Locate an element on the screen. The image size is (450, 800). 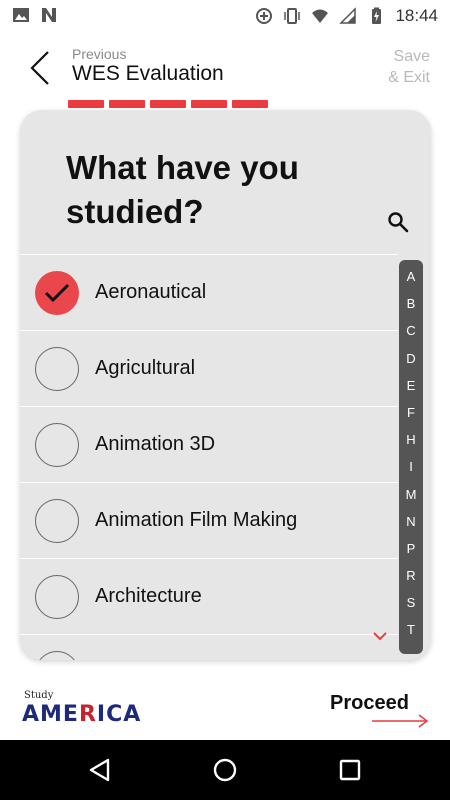
battery-charging-icon is located at coordinates (377, 15).